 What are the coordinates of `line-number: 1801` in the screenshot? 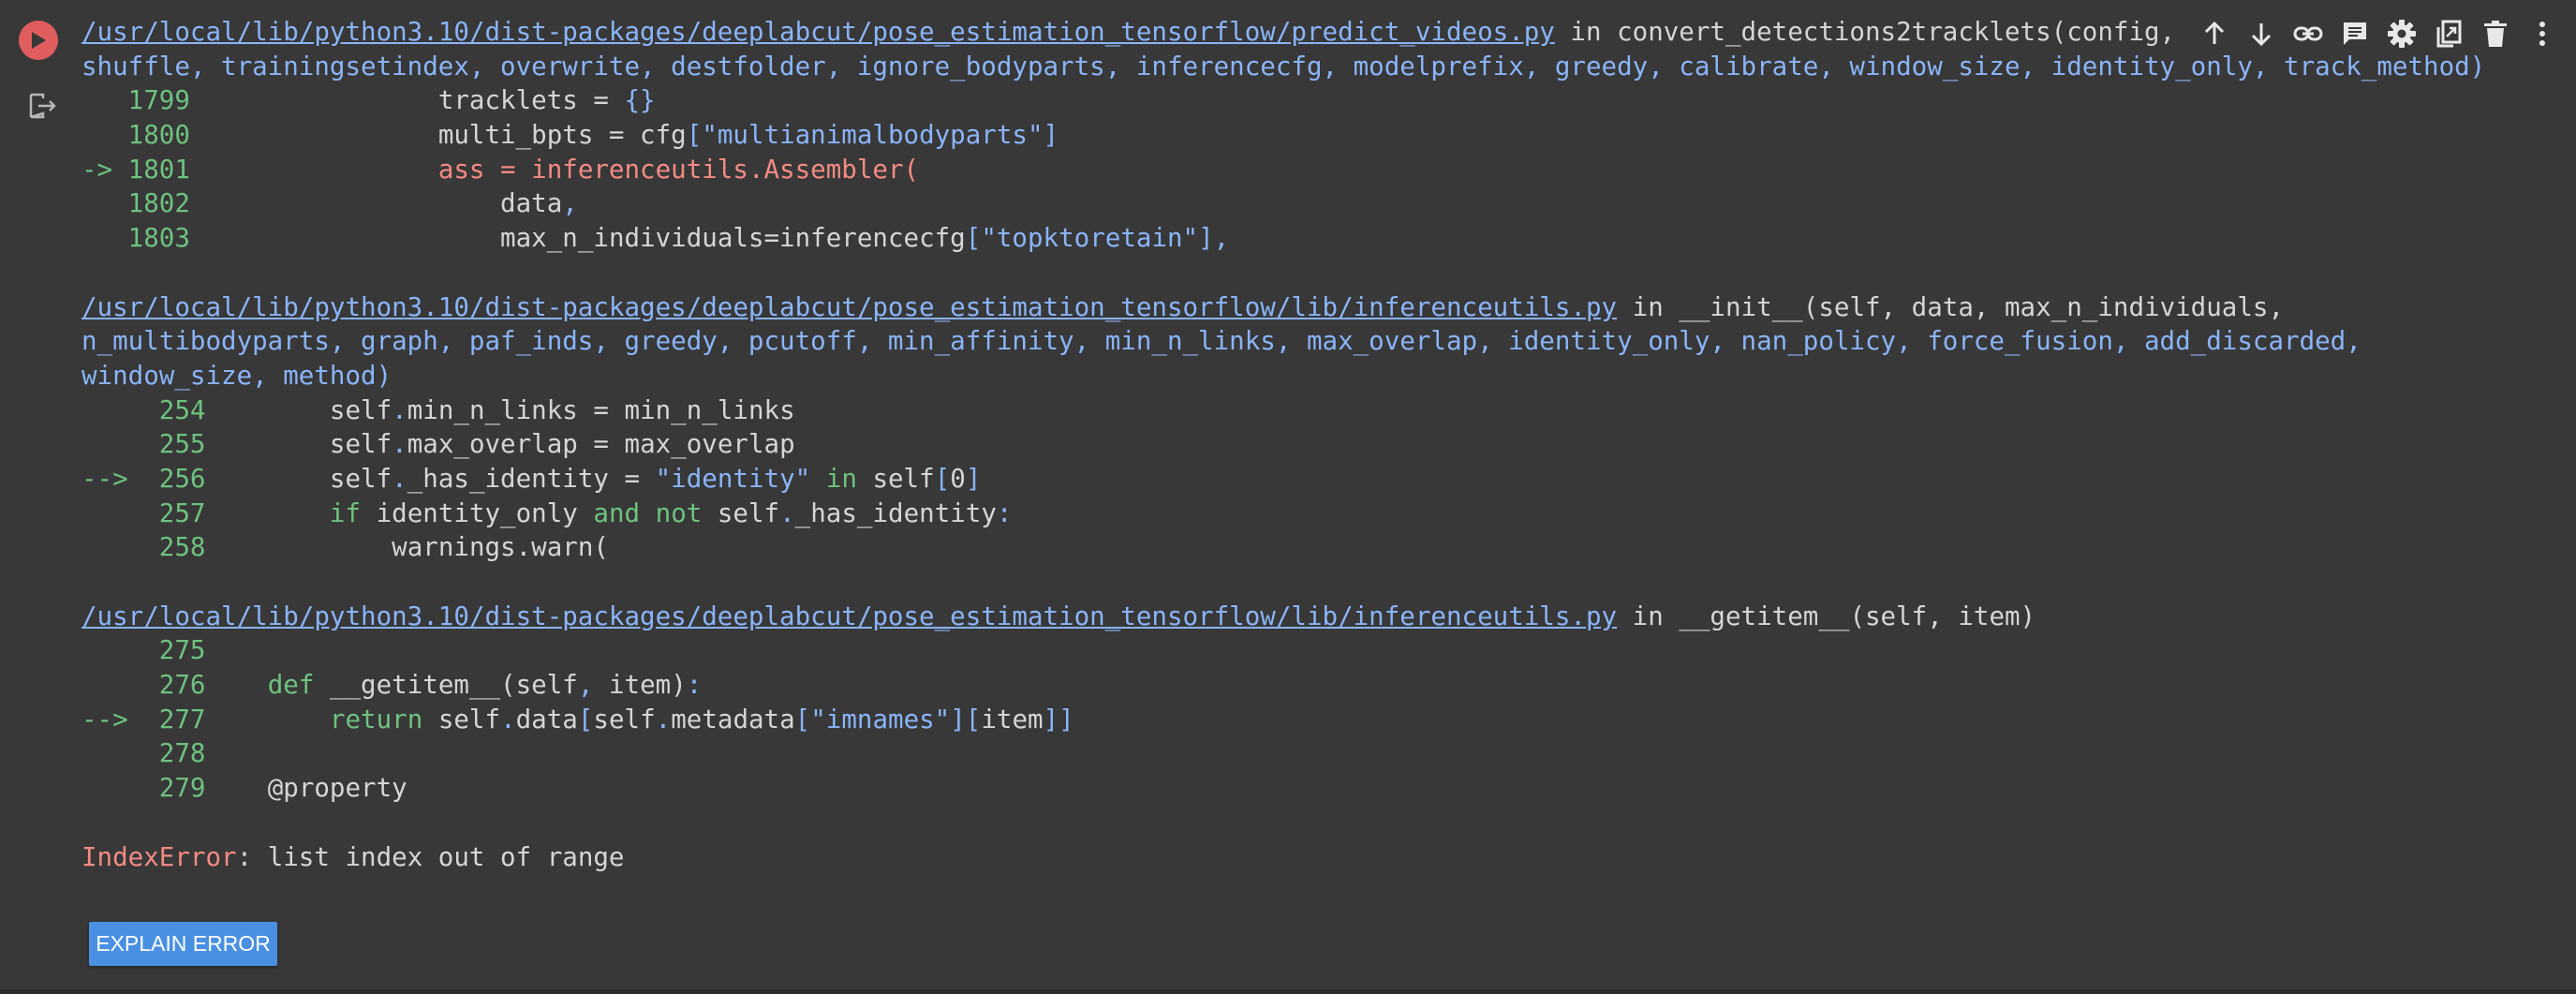 It's located at (158, 169).